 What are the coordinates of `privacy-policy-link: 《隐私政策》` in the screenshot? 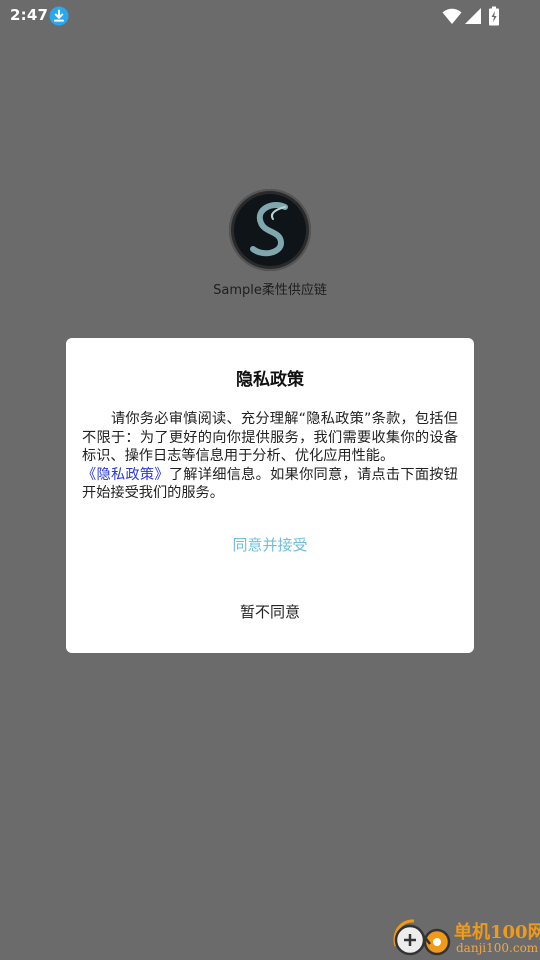 It's located at (125, 475).